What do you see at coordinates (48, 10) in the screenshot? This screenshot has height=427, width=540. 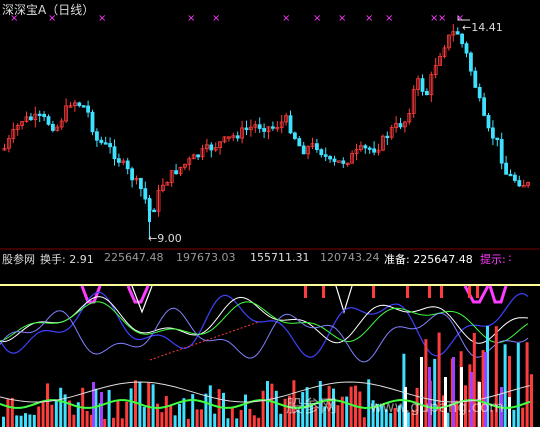 I see `chart-title: 深深宝A（日线）` at bounding box center [48, 10].